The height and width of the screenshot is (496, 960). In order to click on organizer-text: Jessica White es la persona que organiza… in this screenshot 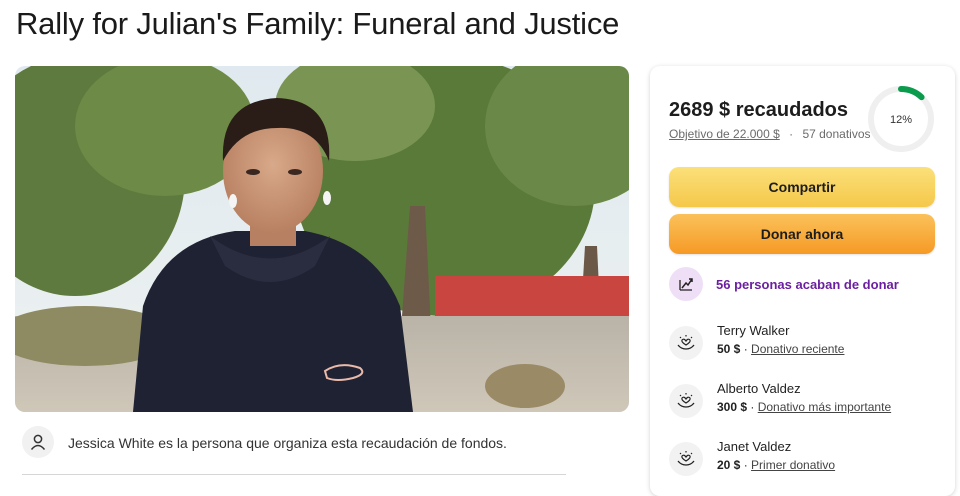, I will do `click(287, 443)`.